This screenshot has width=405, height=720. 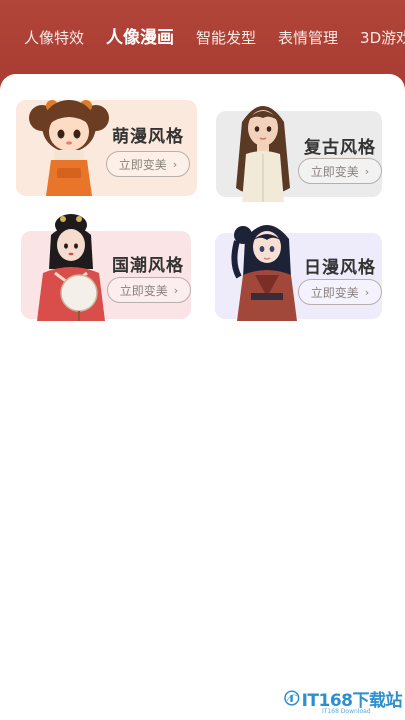 What do you see at coordinates (54, 38) in the screenshot?
I see `tab-portrait-effects: 人像特效` at bounding box center [54, 38].